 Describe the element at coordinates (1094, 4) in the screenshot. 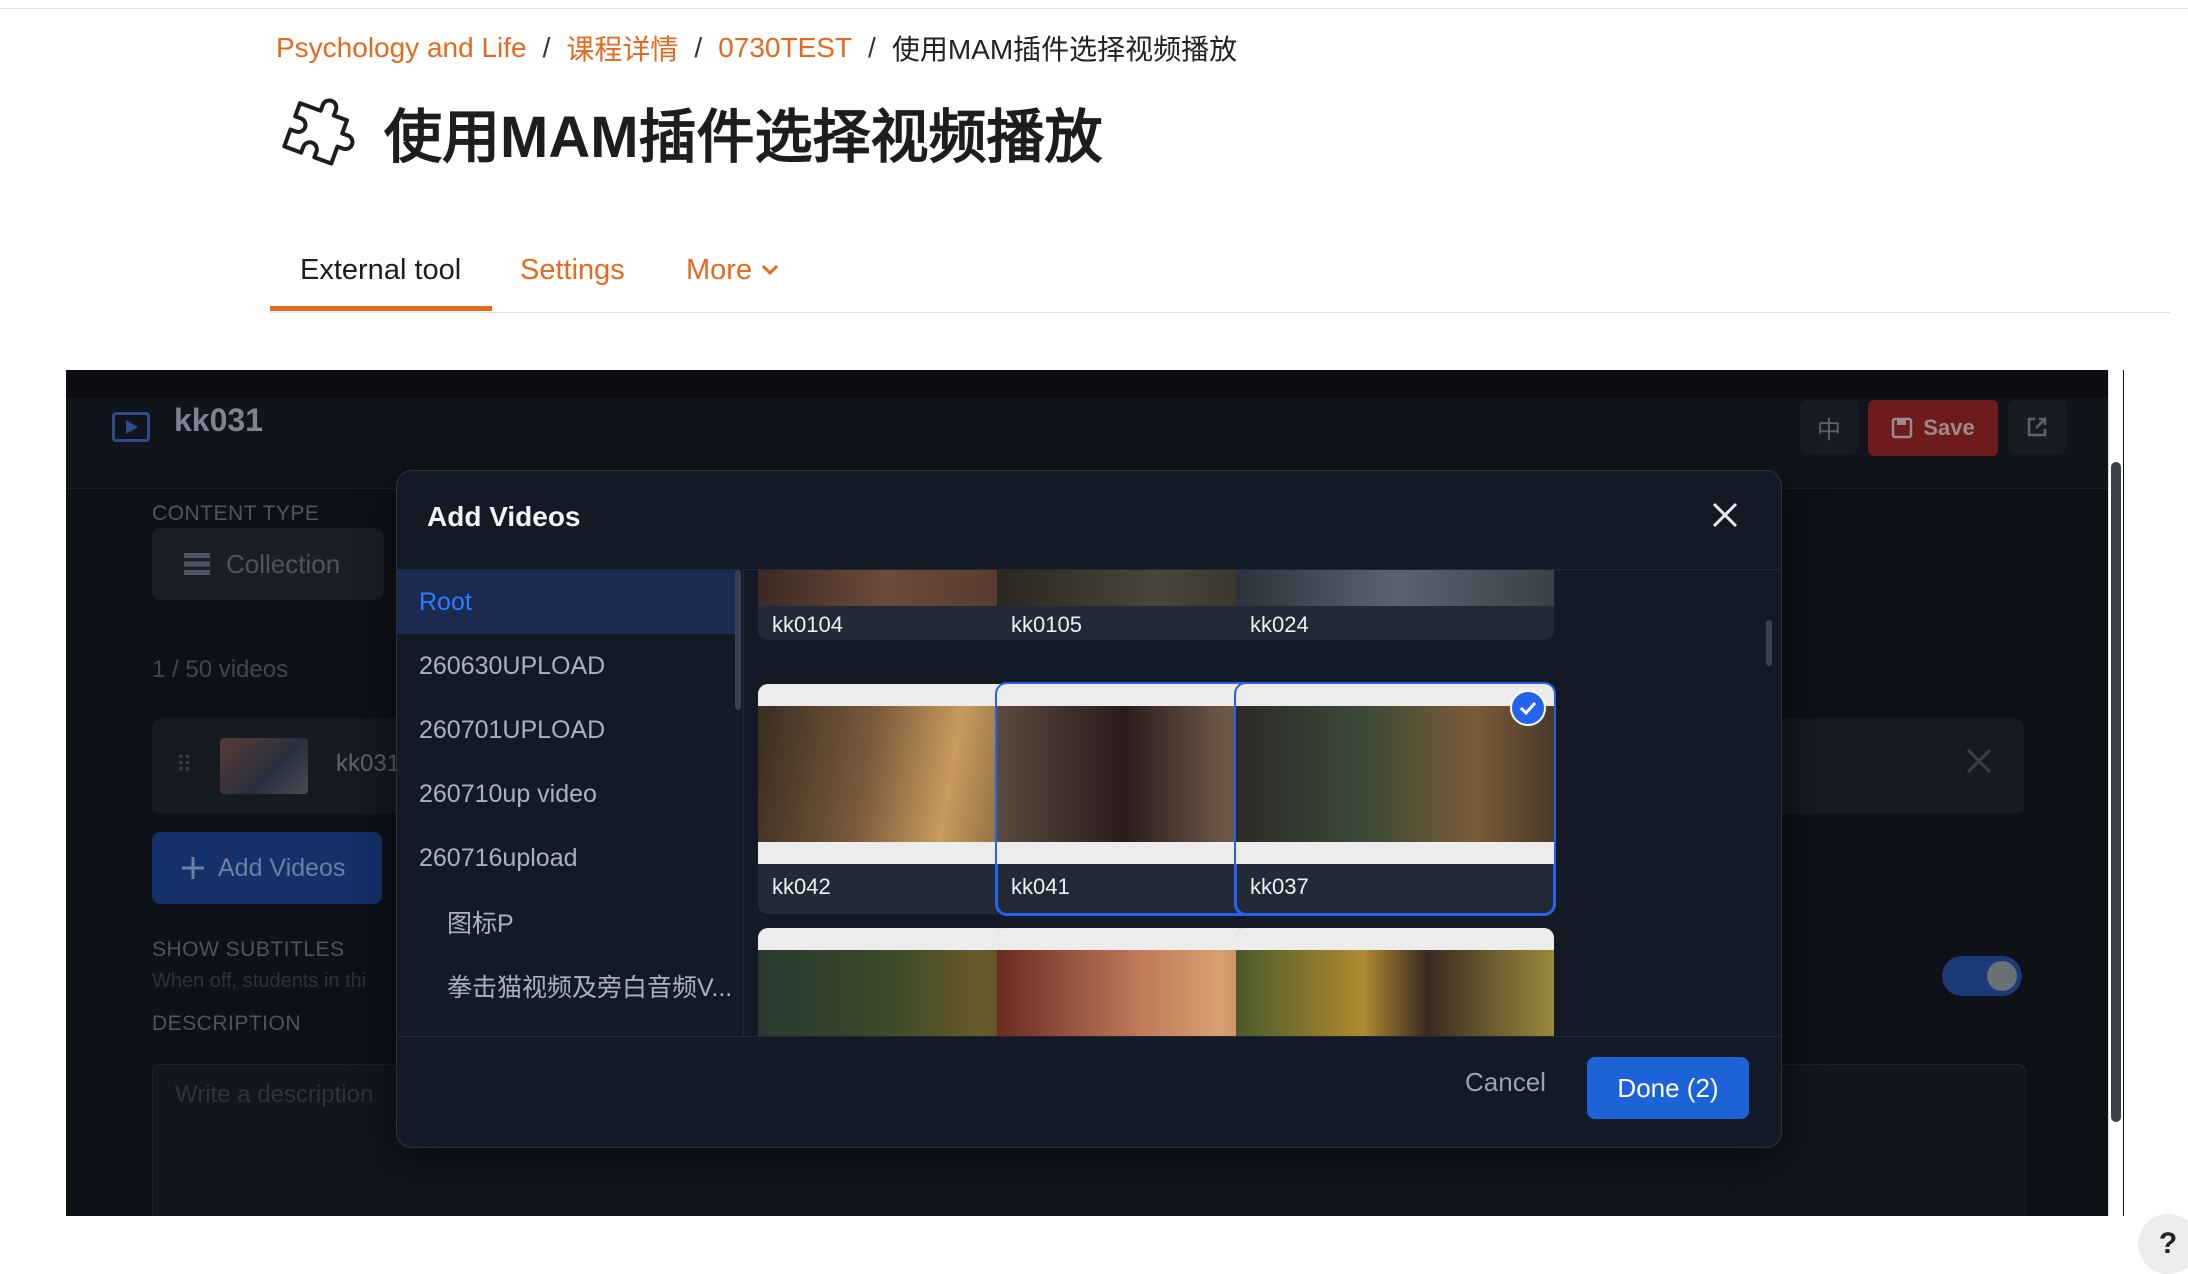

I see `top-divider` at that location.